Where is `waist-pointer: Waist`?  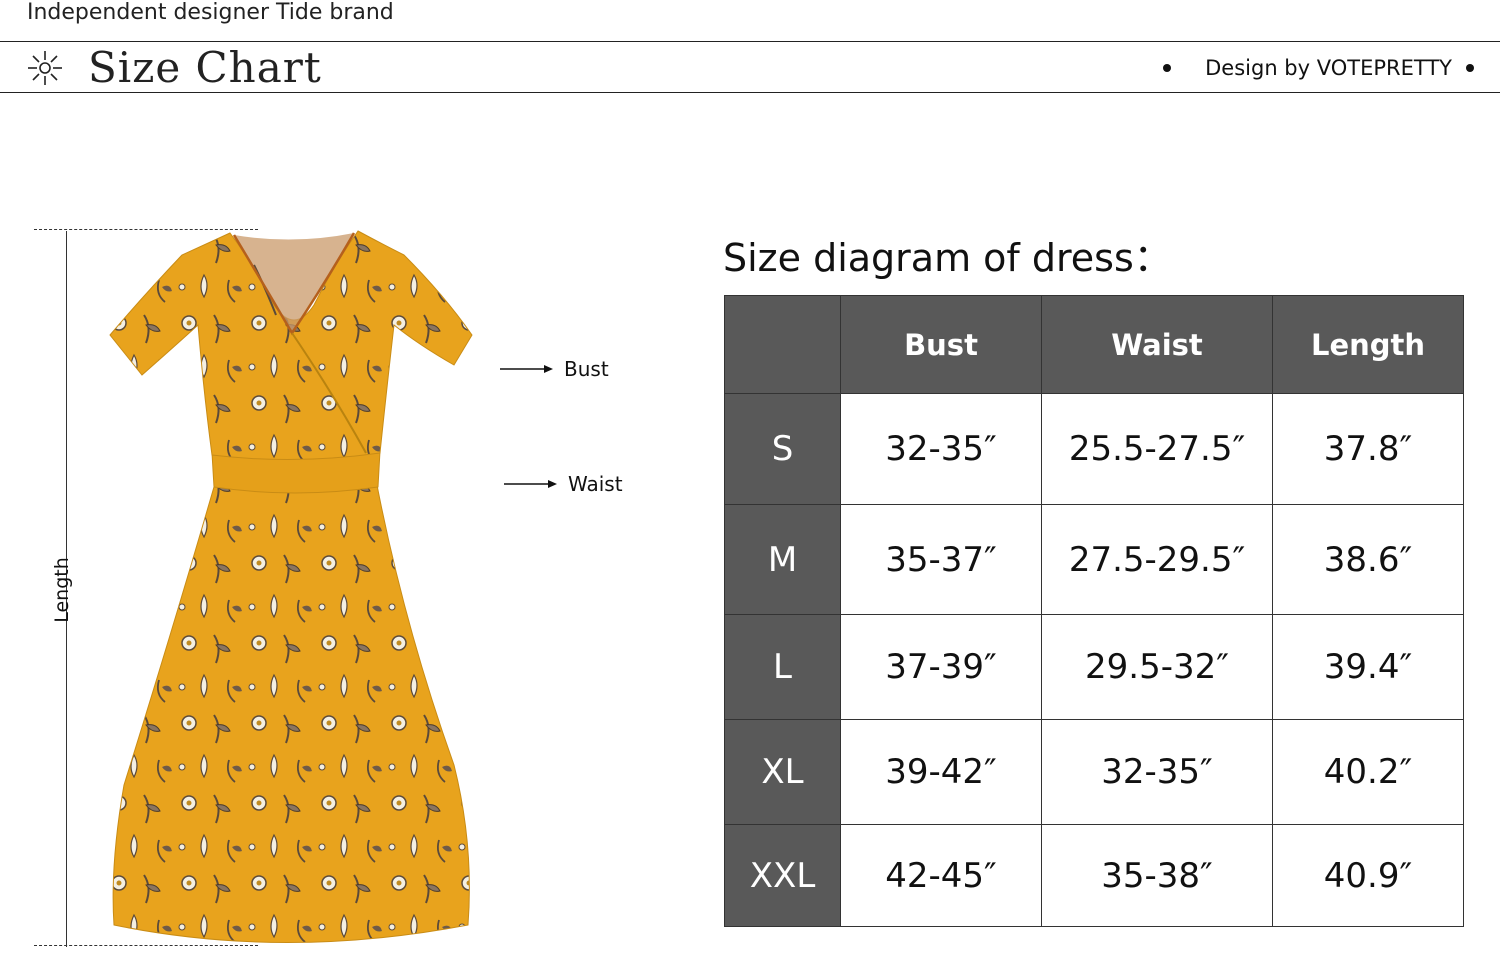
waist-pointer: Waist is located at coordinates (563, 484).